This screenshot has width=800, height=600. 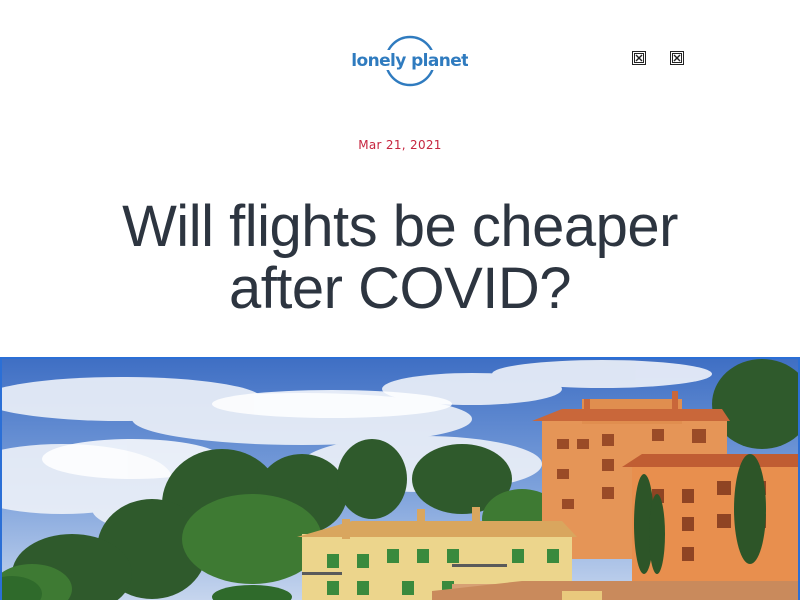 I want to click on logo-graphic: lonely planet, so click(x=410, y=61).